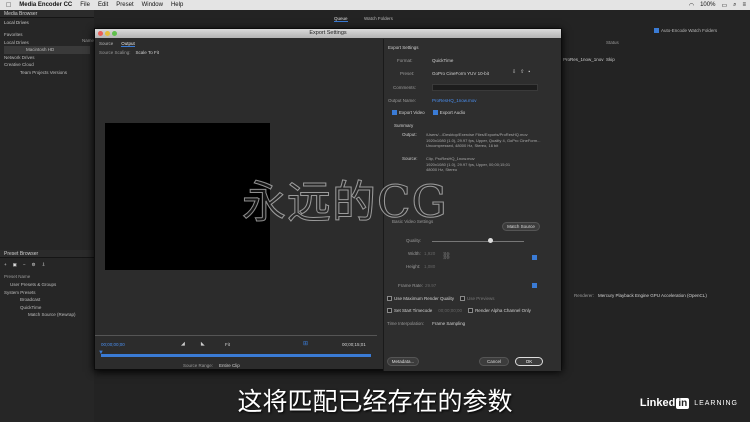 Image resolution: width=750 pixels, height=422 pixels. Describe the element at coordinates (424, 298) in the screenshot. I see `max-render-label: Use Maximum Render Quality` at that location.